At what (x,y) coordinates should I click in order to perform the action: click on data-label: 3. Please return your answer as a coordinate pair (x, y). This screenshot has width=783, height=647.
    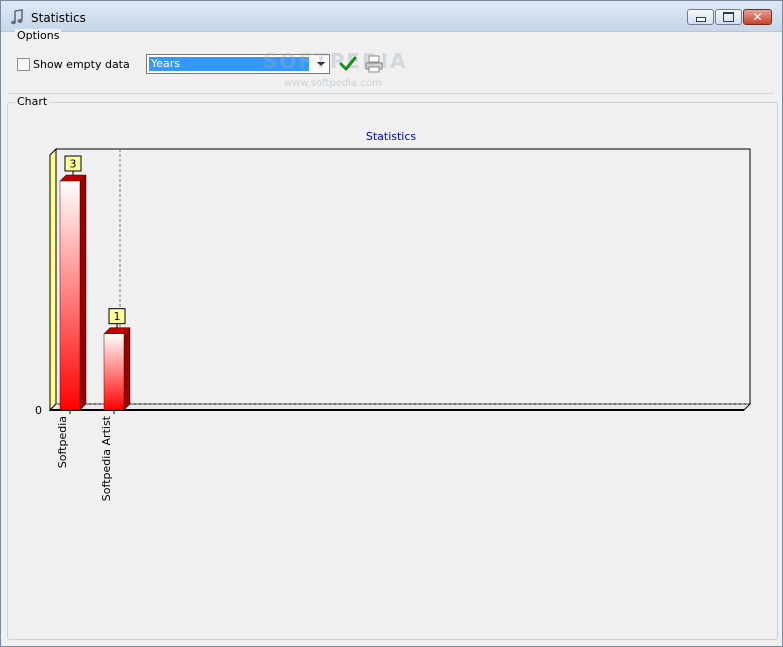
    Looking at the image, I should click on (73, 164).